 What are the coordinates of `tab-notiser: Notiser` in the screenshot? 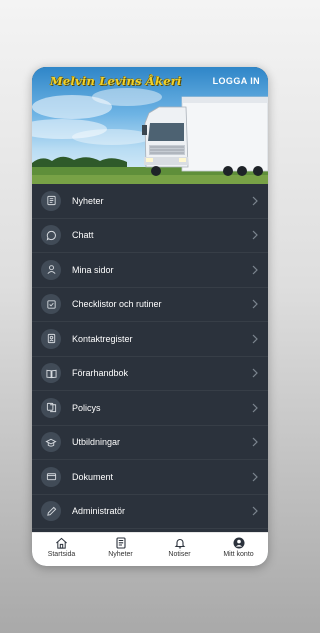 It's located at (179, 549).